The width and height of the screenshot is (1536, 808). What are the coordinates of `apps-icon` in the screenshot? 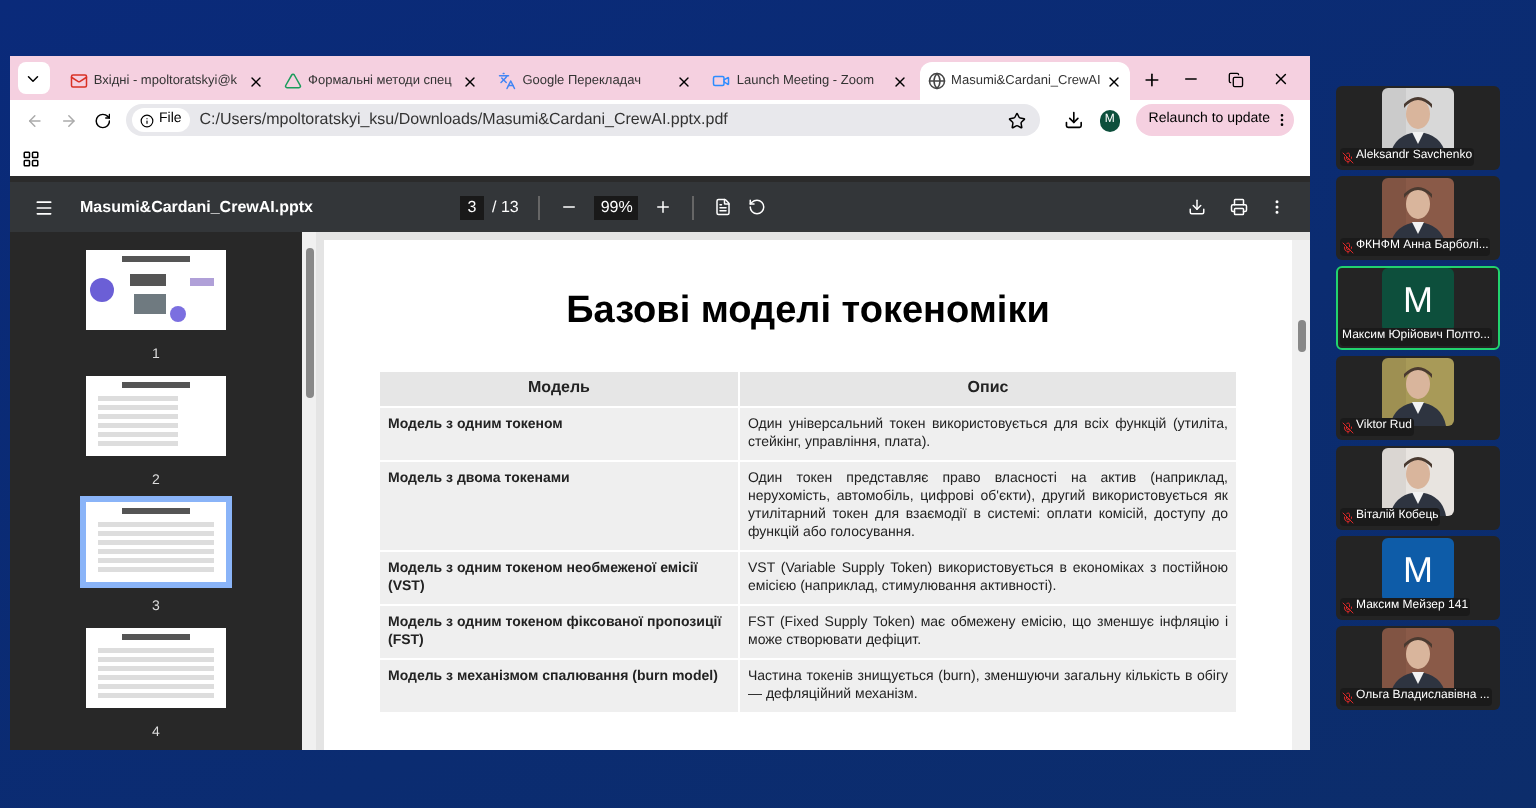 It's located at (31, 158).